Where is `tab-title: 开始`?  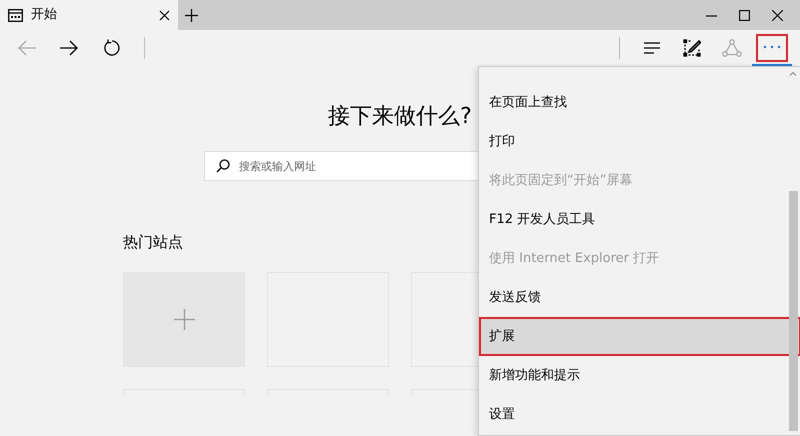 tab-title: 开始 is located at coordinates (44, 15).